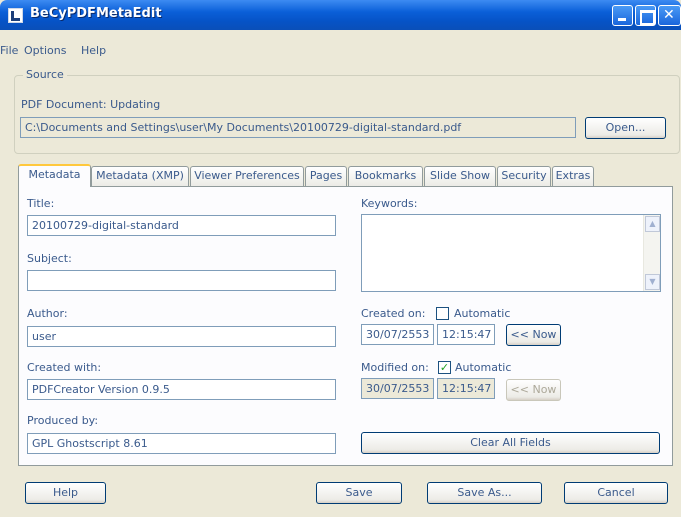  I want to click on menu-bar: File Options Help, so click(340, 43).